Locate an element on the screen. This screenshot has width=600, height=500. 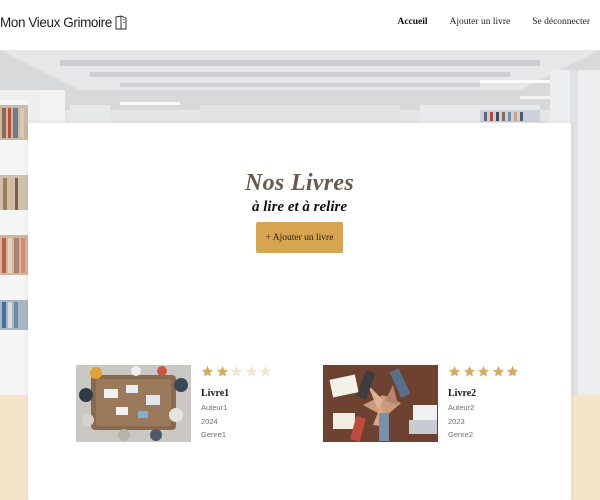
book-card: Livre2 Auteur2 2023 Genre2 is located at coordinates (423, 405).